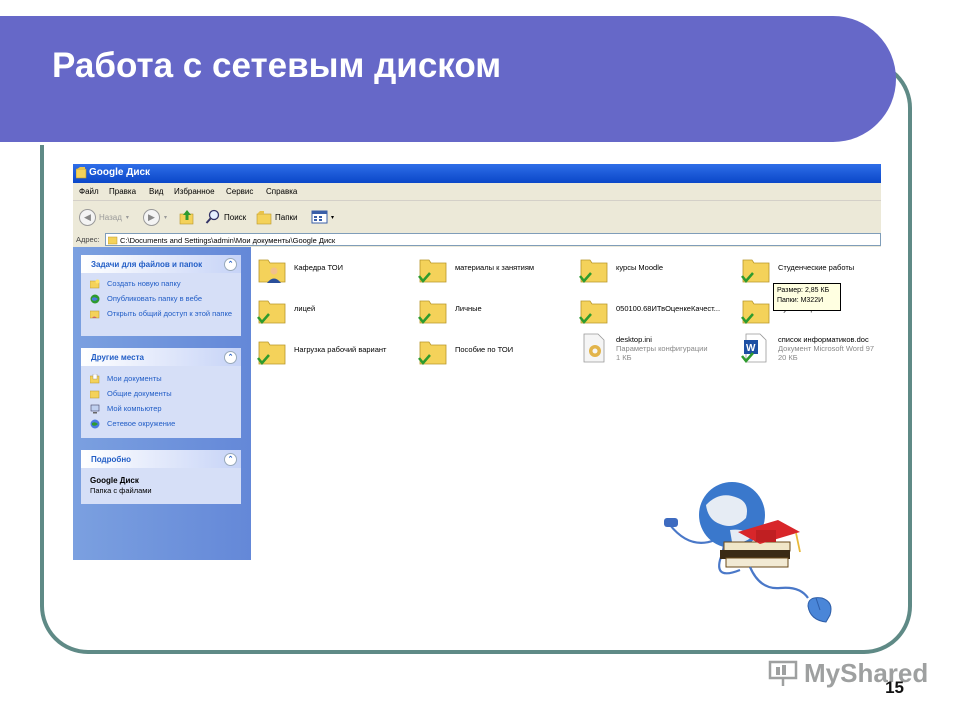 The height and width of the screenshot is (720, 960). What do you see at coordinates (141, 423) in the screenshot?
I see `place-label: Сетевое окружение` at bounding box center [141, 423].